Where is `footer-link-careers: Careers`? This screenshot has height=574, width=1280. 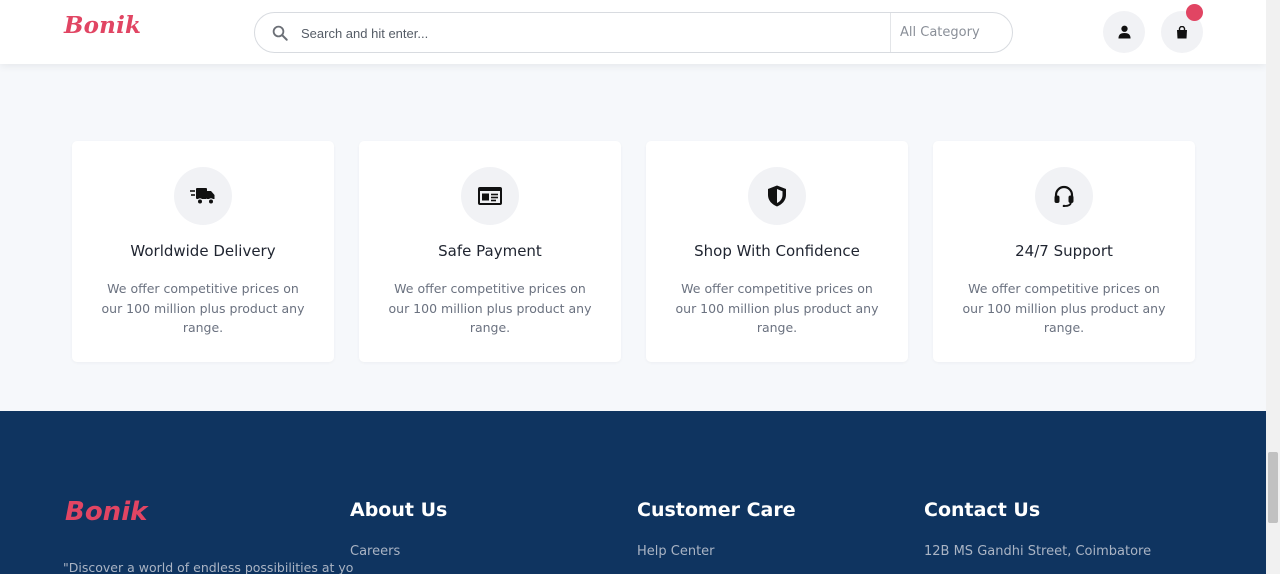 footer-link-careers: Careers is located at coordinates (375, 551).